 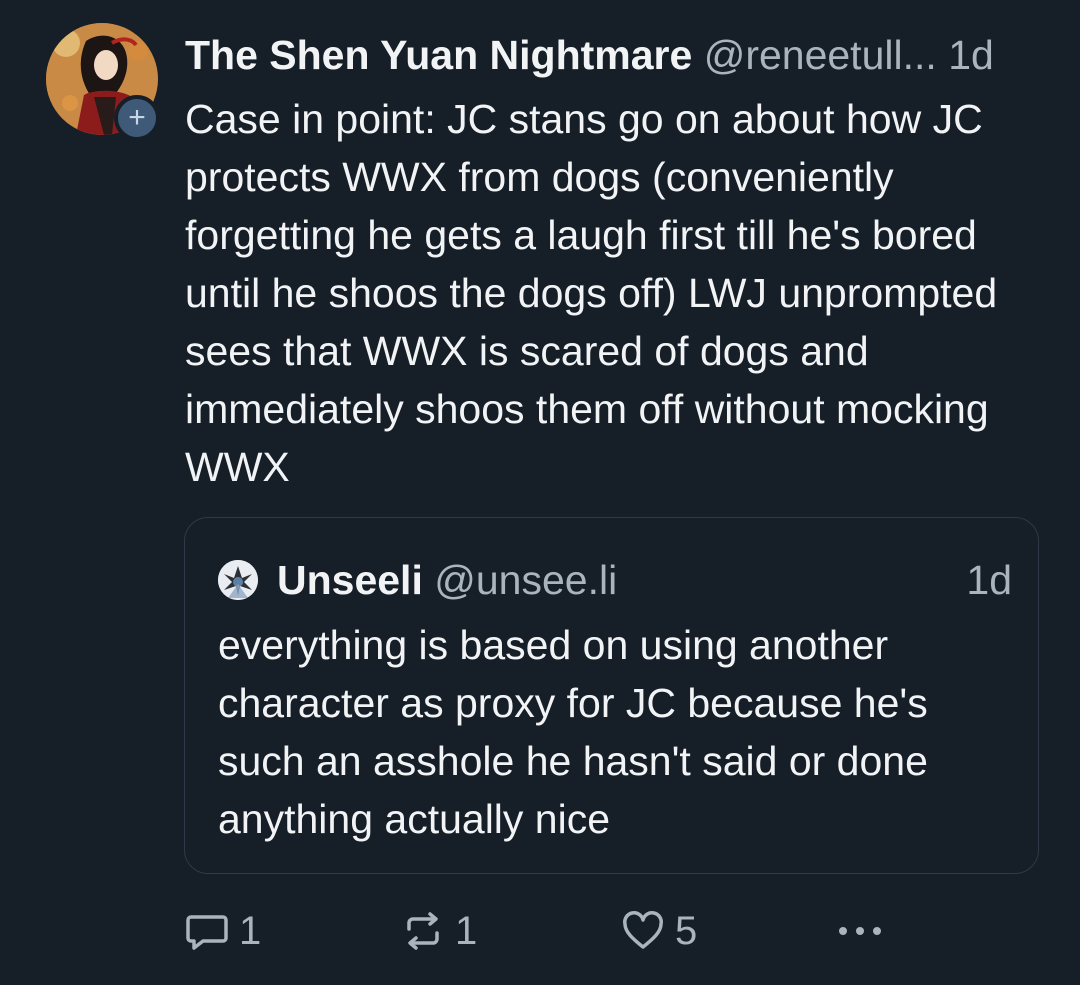 What do you see at coordinates (644, 580) in the screenshot?
I see `quoted-post-header: Unseeli @unsee.li 1d` at bounding box center [644, 580].